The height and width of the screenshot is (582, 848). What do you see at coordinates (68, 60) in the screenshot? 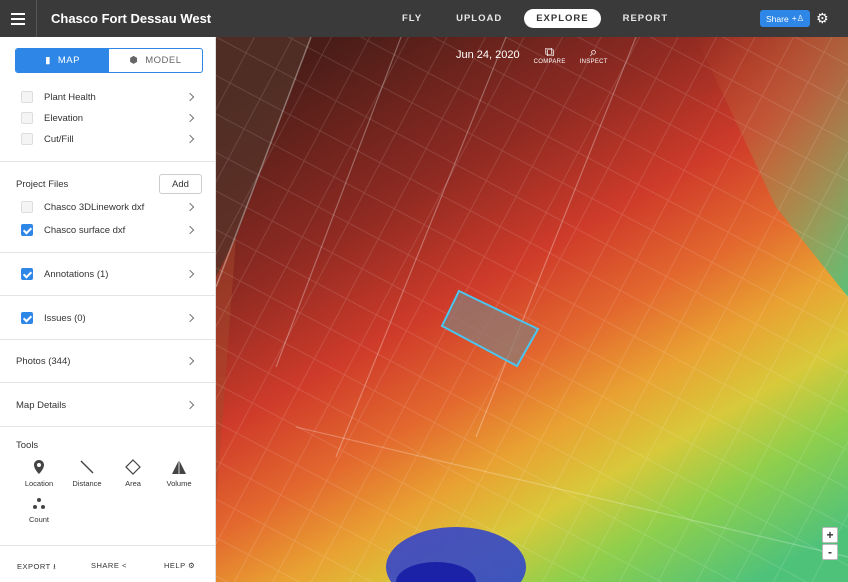
I see `map-view-label: MAP` at bounding box center [68, 60].